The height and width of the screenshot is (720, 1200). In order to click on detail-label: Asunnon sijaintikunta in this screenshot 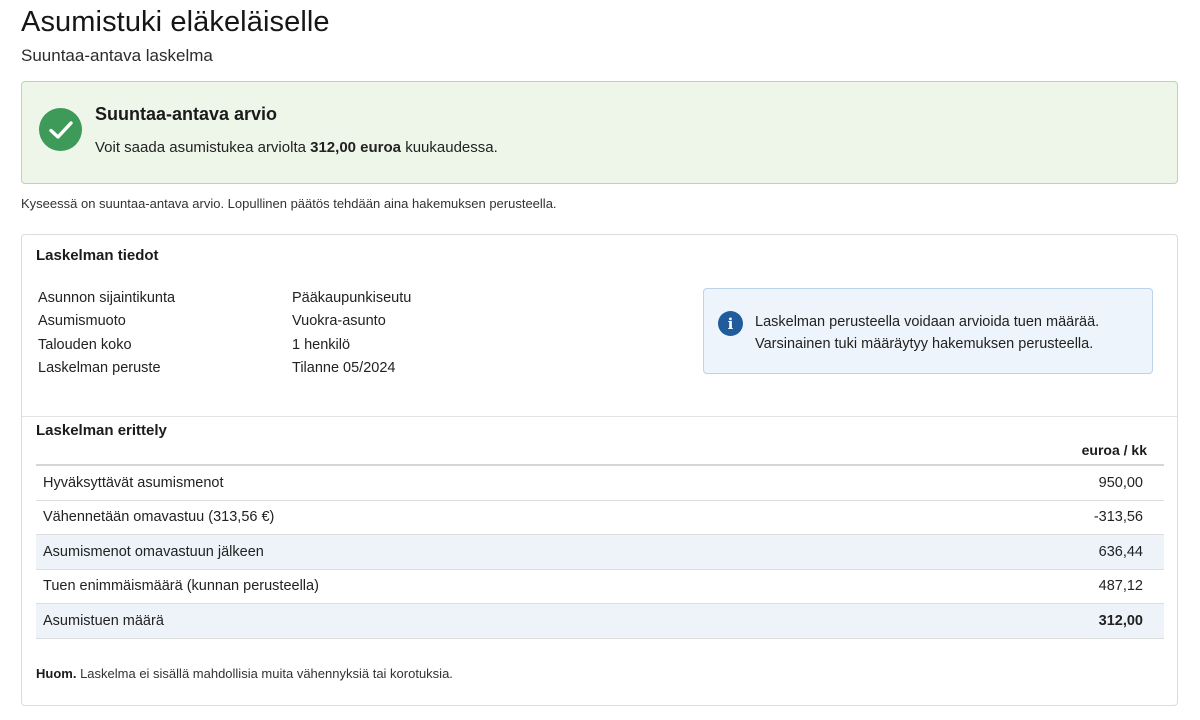, I will do `click(107, 297)`.